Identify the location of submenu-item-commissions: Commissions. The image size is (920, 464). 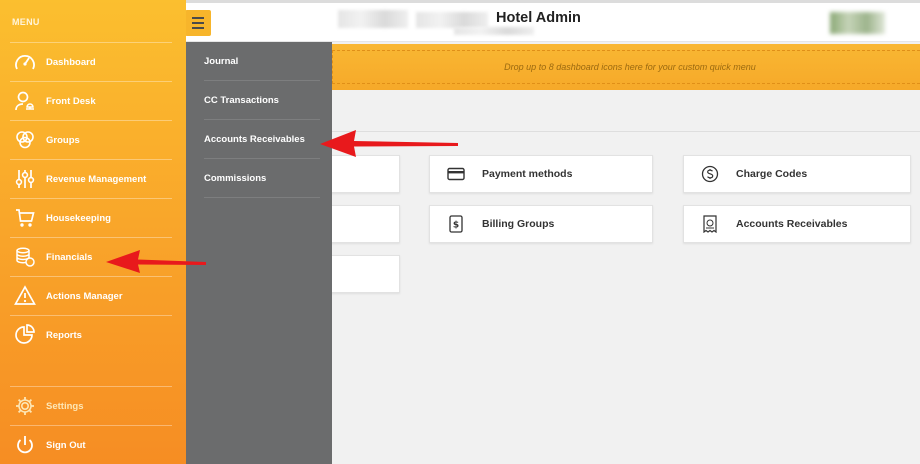
(262, 178).